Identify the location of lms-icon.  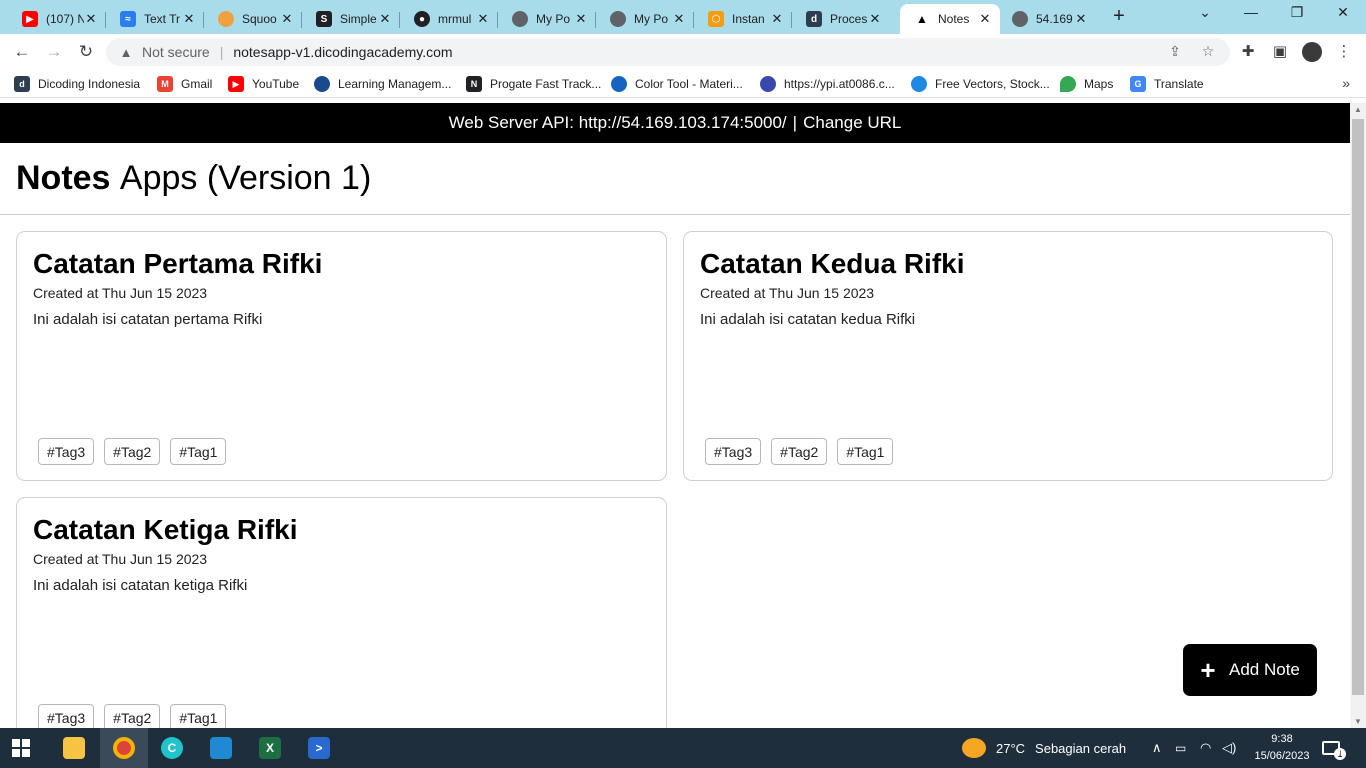
(322, 84).